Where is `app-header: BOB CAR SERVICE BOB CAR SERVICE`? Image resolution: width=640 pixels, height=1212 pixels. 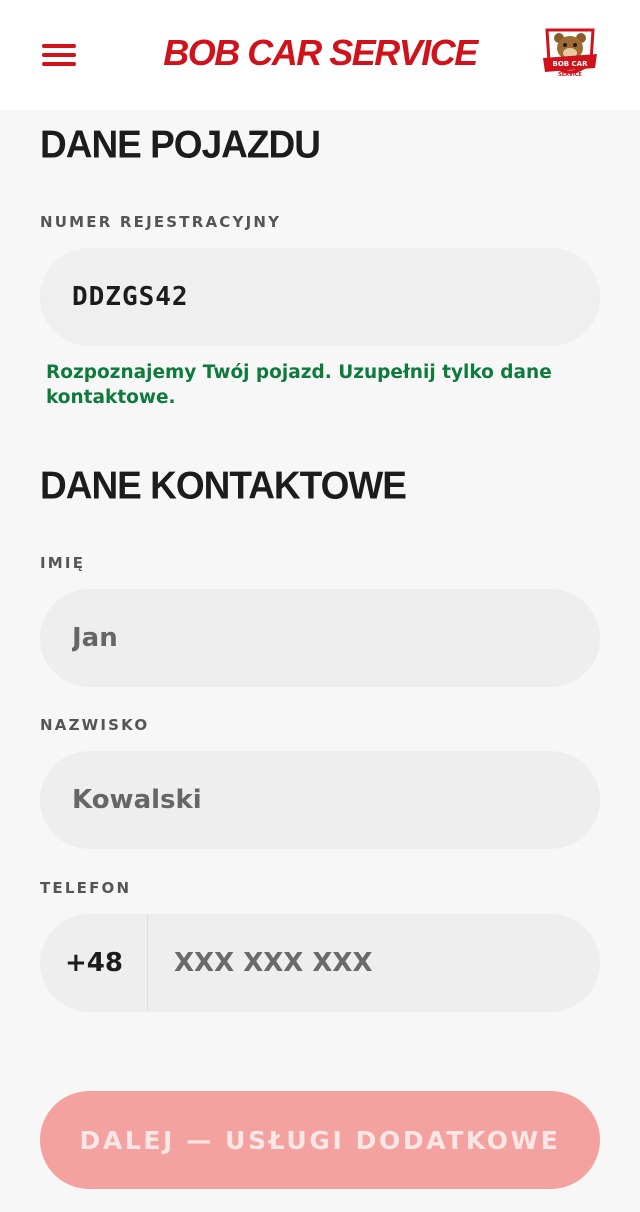 app-header: BOB CAR SERVICE BOB CAR SERVICE is located at coordinates (320, 55).